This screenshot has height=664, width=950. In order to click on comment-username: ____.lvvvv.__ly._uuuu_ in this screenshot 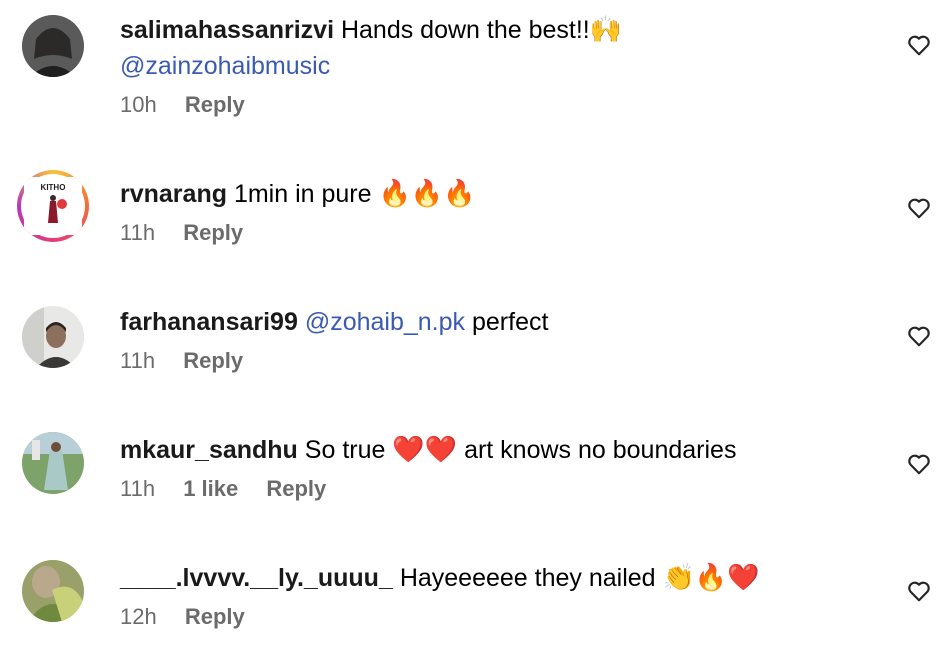, I will do `click(256, 578)`.